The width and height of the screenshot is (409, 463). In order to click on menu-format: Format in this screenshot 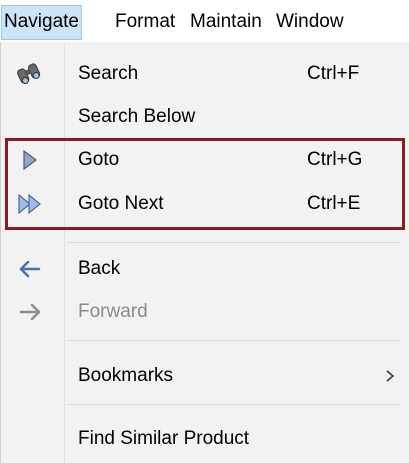, I will do `click(145, 22)`.